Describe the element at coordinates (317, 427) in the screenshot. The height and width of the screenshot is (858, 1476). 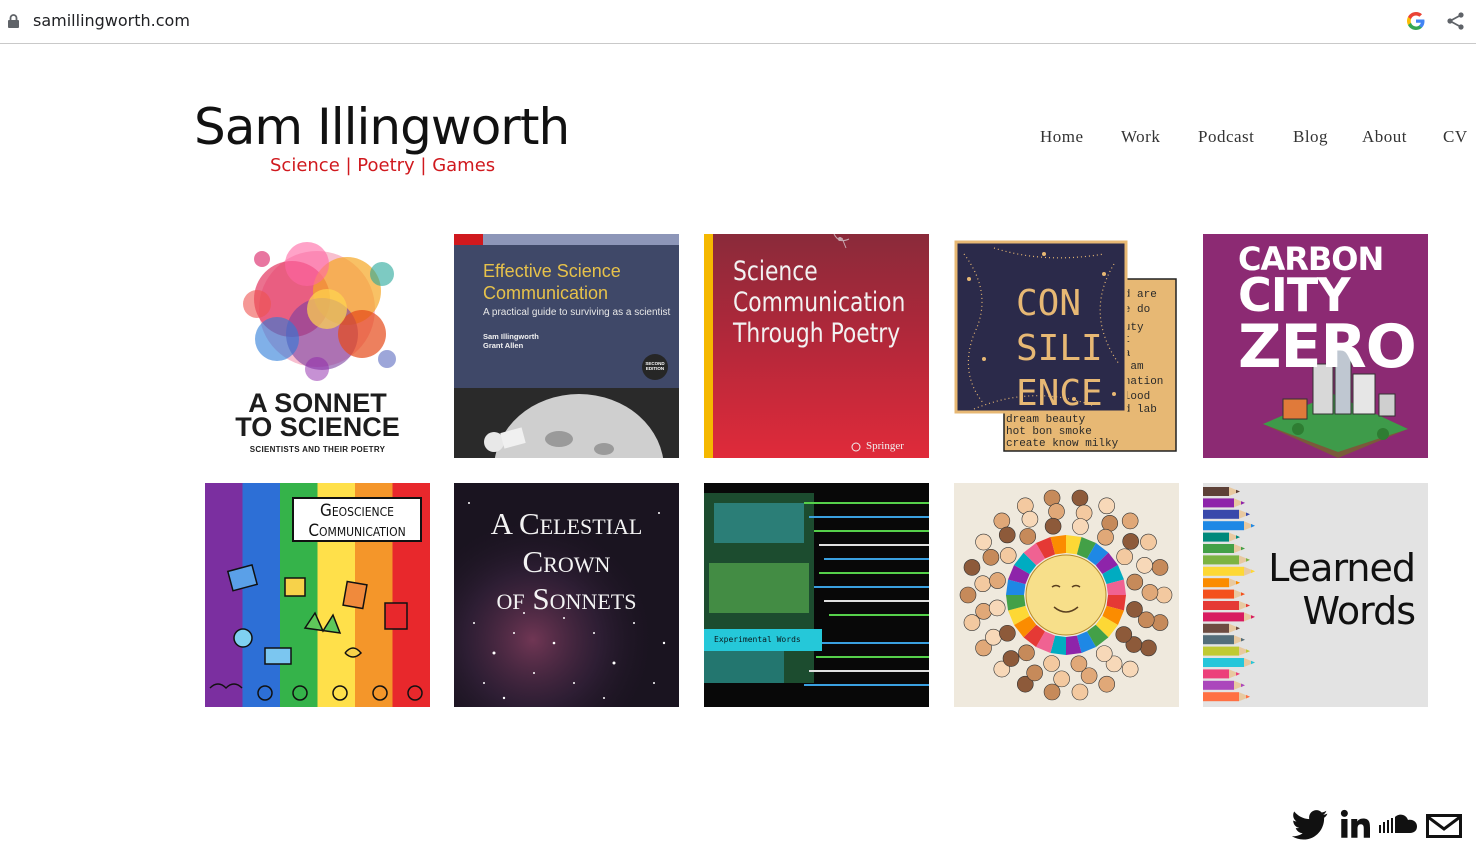
I see `tile-title-line2: TO SCIENCE` at that location.